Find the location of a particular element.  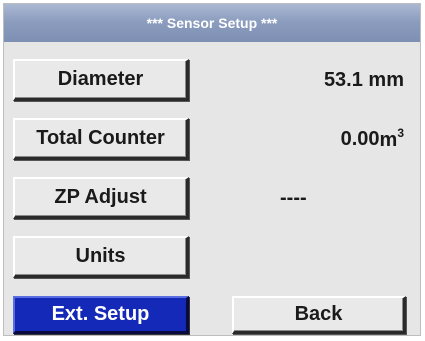

total-counter-unit: m3 is located at coordinates (392, 139).